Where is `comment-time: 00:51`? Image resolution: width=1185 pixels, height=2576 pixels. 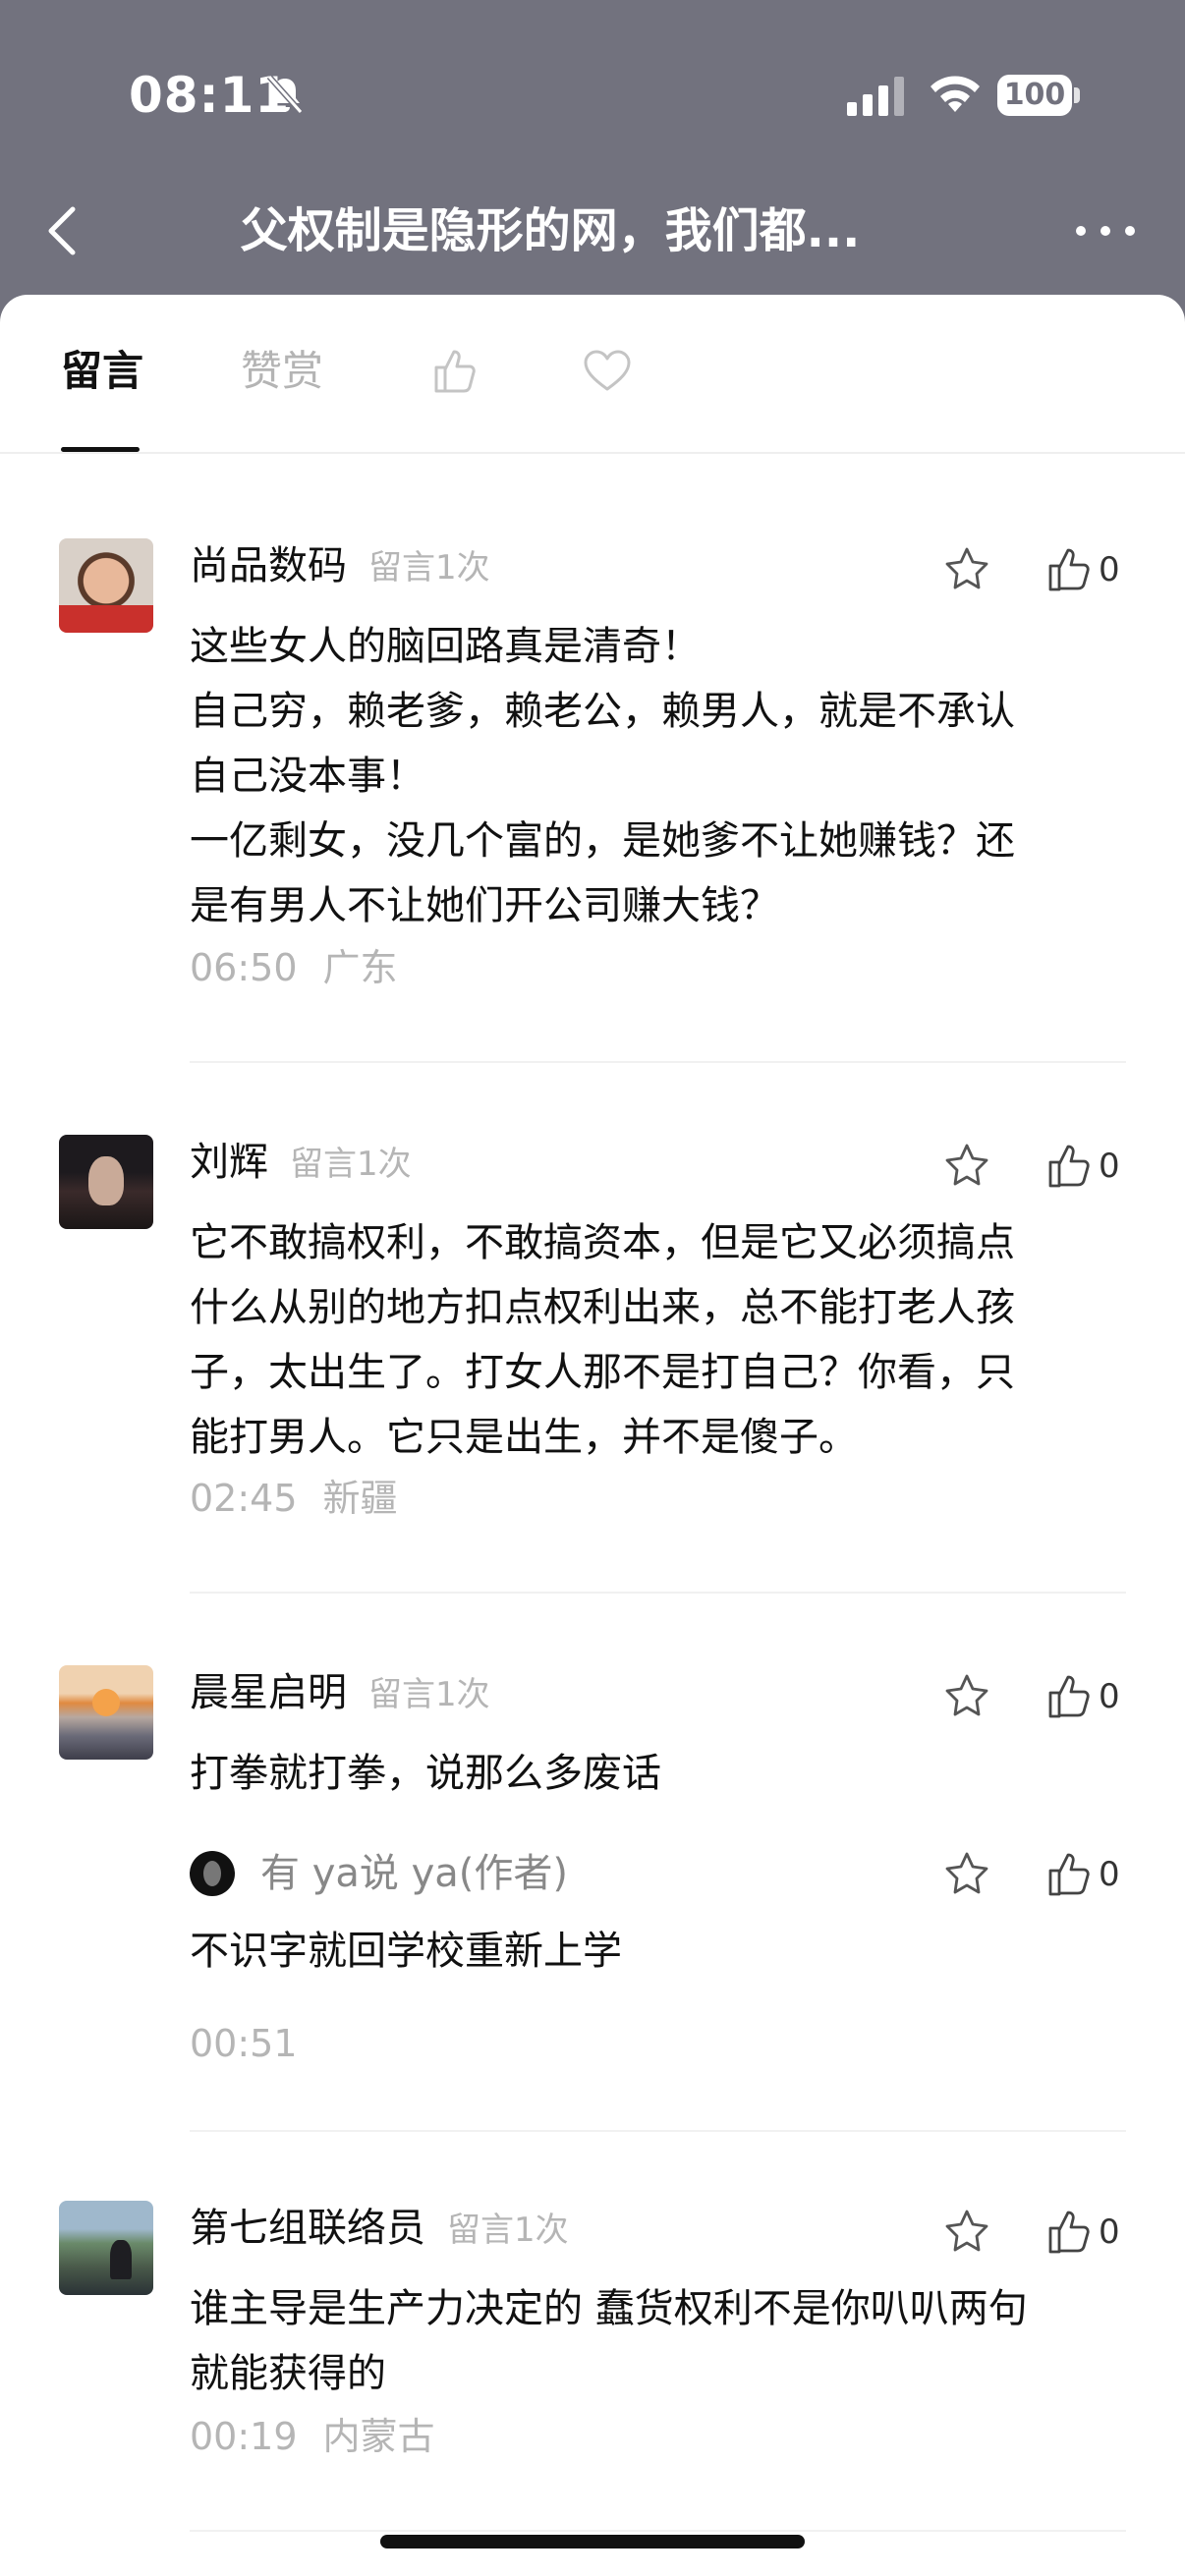 comment-time: 00:51 is located at coordinates (244, 2043).